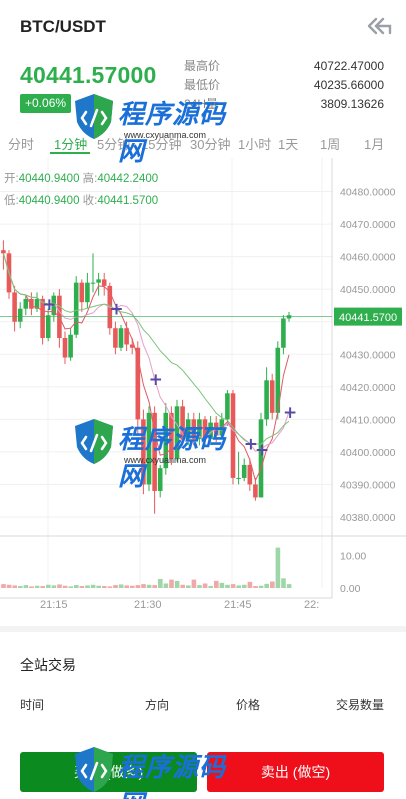 This screenshot has height=799, width=406. I want to click on low-label: 低:, so click(11, 201).